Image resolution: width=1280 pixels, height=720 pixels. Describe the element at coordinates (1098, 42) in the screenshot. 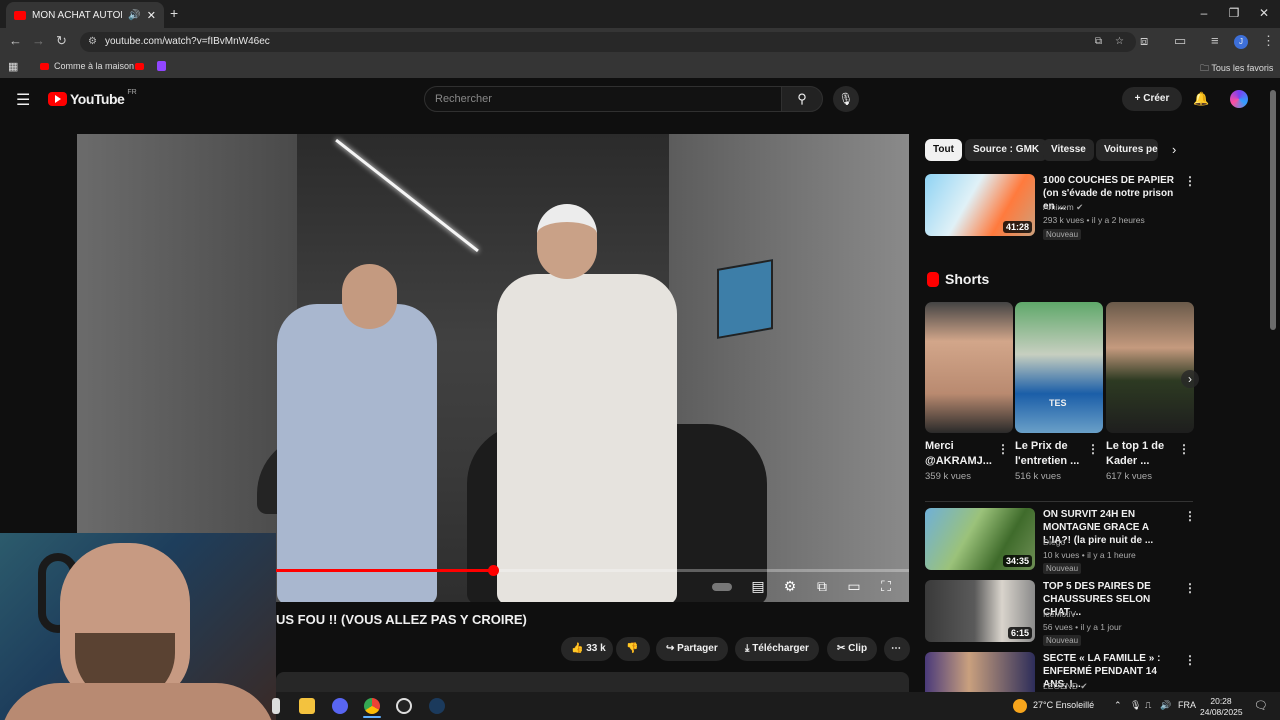

I see `install-icon: ⧉` at that location.